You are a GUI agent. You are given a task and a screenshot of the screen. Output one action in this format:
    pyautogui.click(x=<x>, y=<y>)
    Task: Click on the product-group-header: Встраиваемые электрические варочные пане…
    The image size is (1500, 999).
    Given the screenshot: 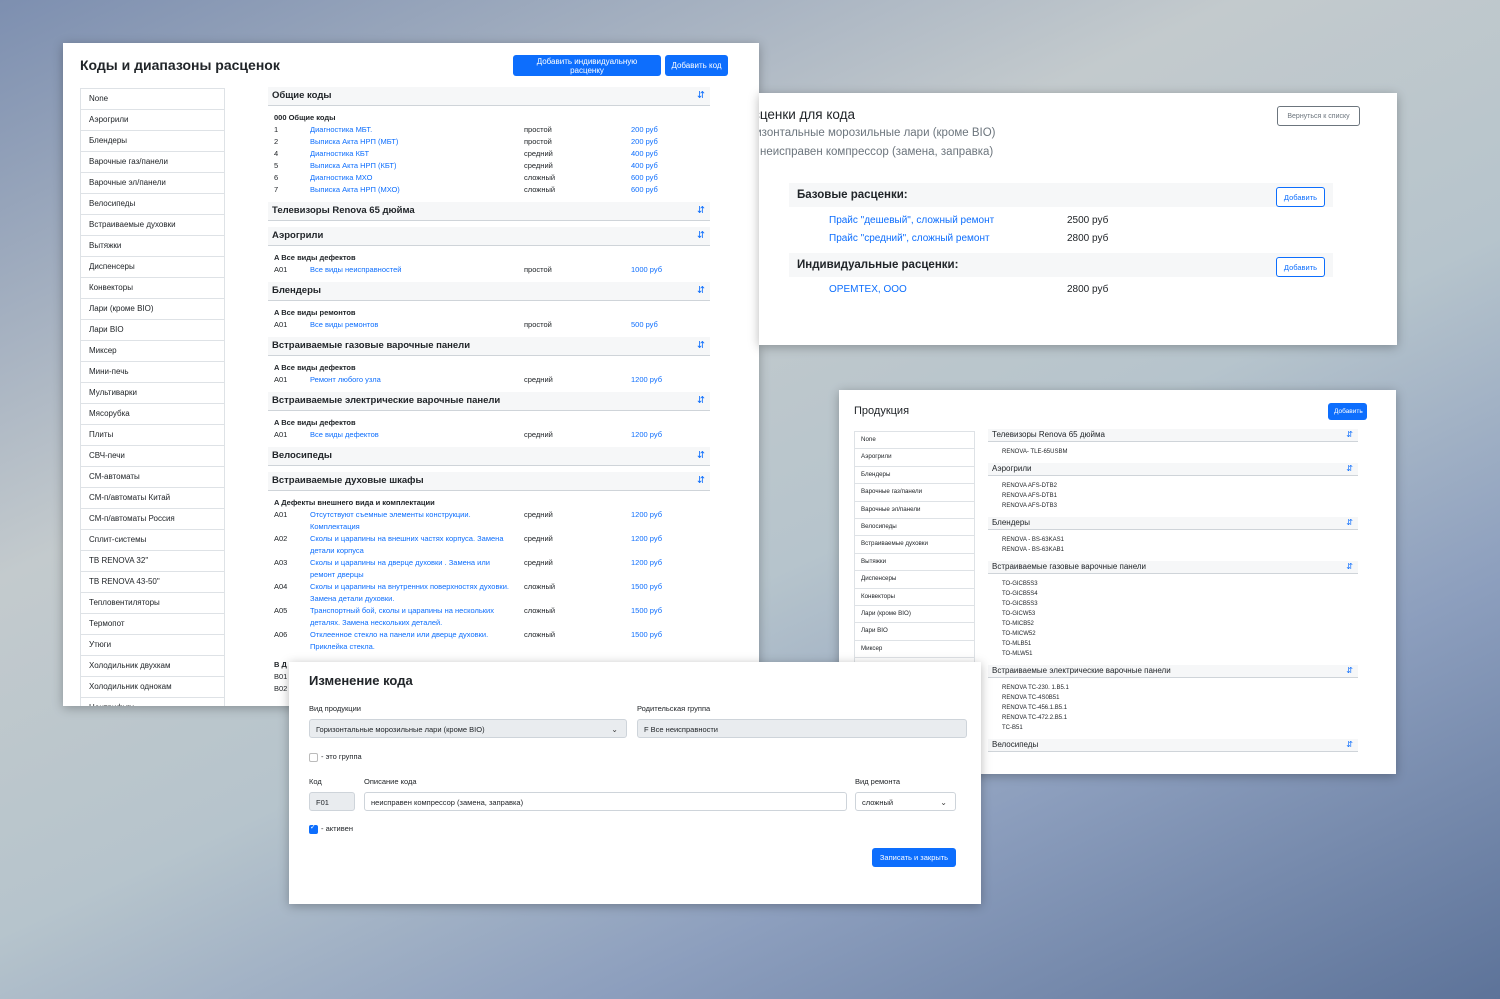 What is the action you would take?
    pyautogui.click(x=1173, y=671)
    